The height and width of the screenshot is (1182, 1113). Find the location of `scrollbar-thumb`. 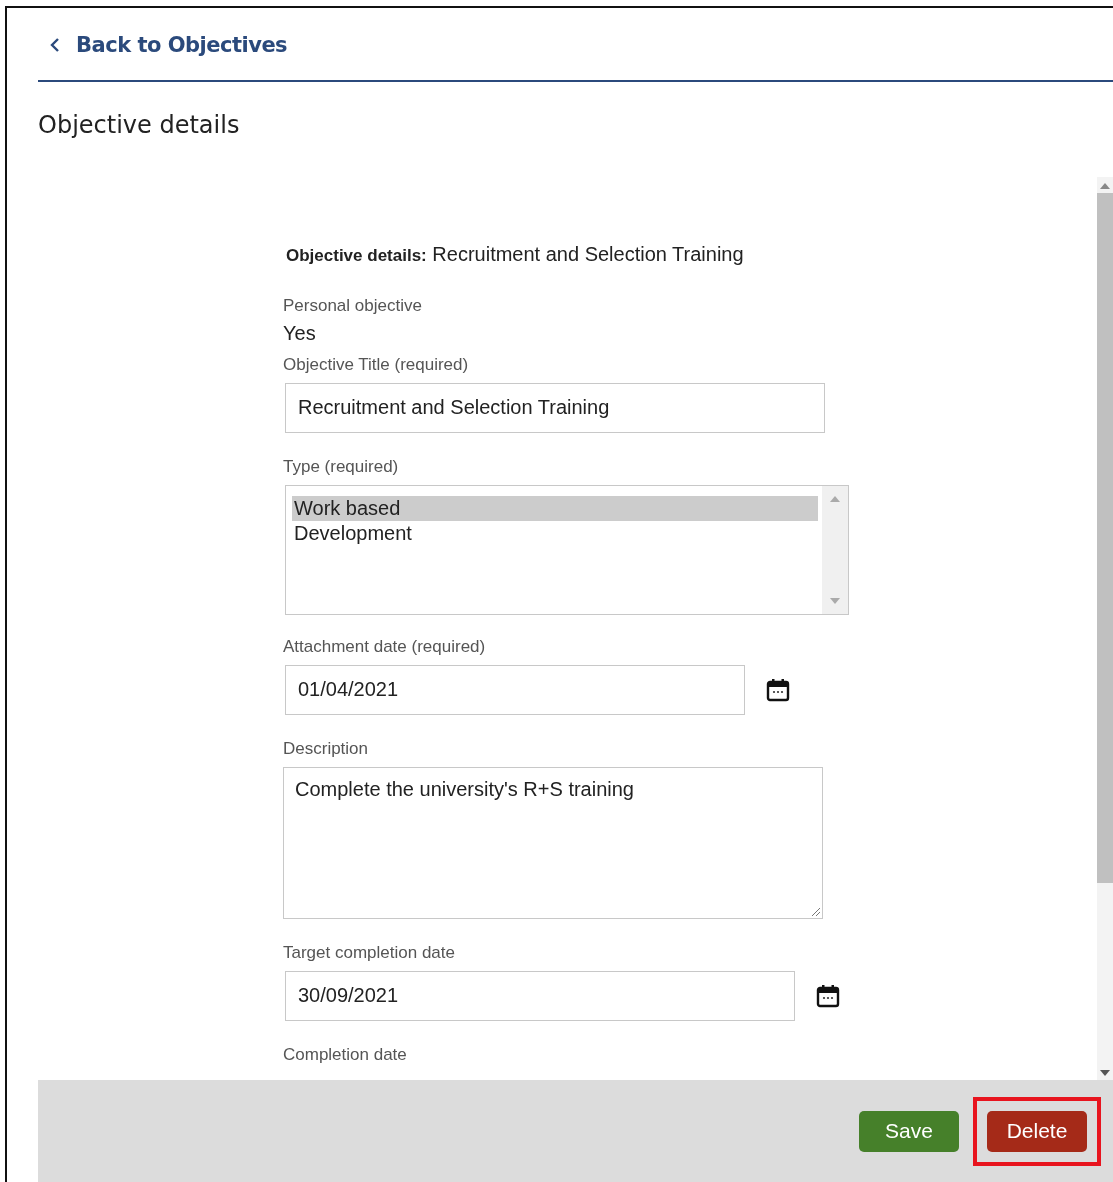

scrollbar-thumb is located at coordinates (1105, 538).